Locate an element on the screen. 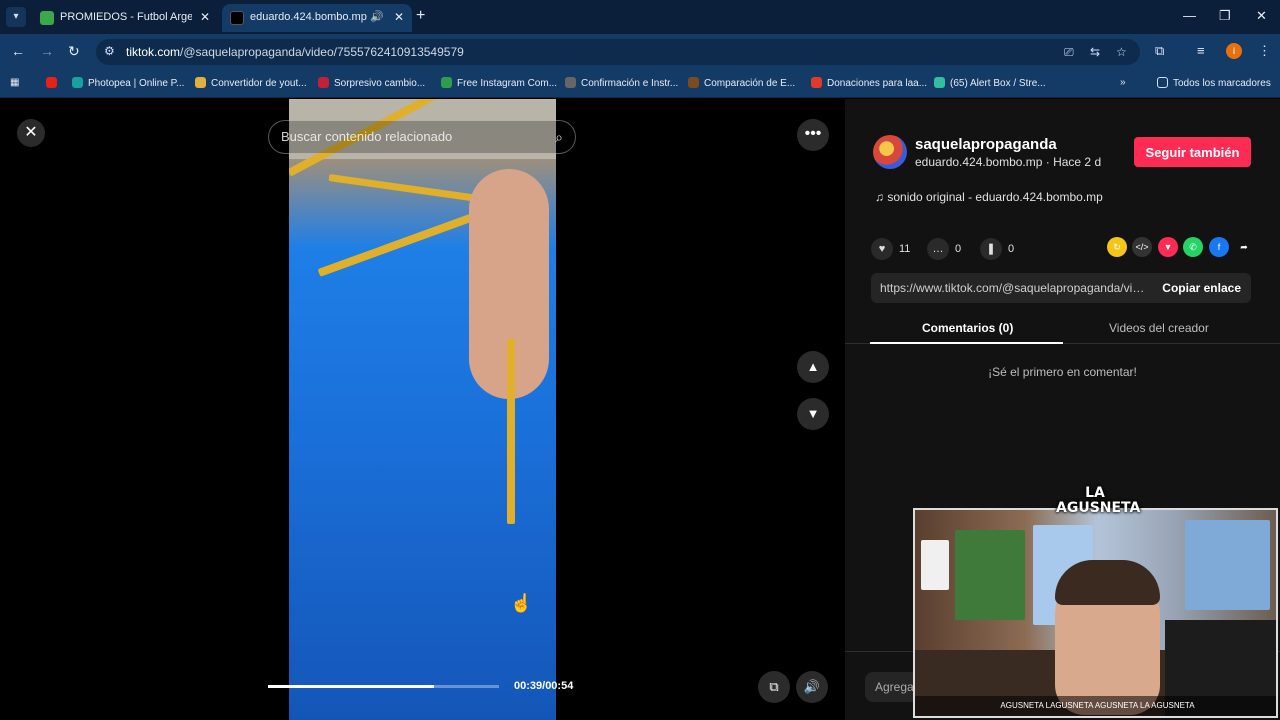 The height and width of the screenshot is (720, 1280). photopea-icon is located at coordinates (77, 82).